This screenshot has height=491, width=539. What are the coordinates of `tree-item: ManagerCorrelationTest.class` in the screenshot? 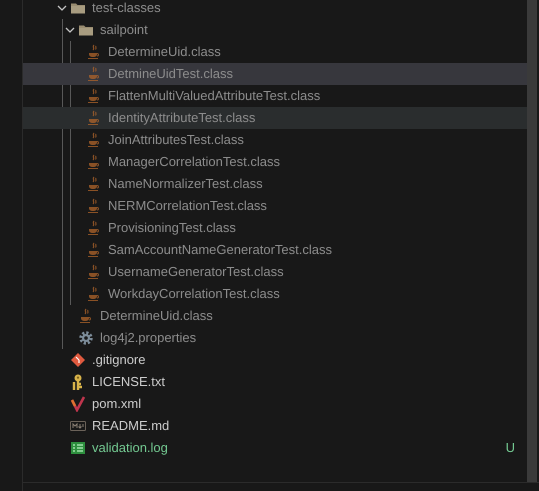 It's located at (275, 162).